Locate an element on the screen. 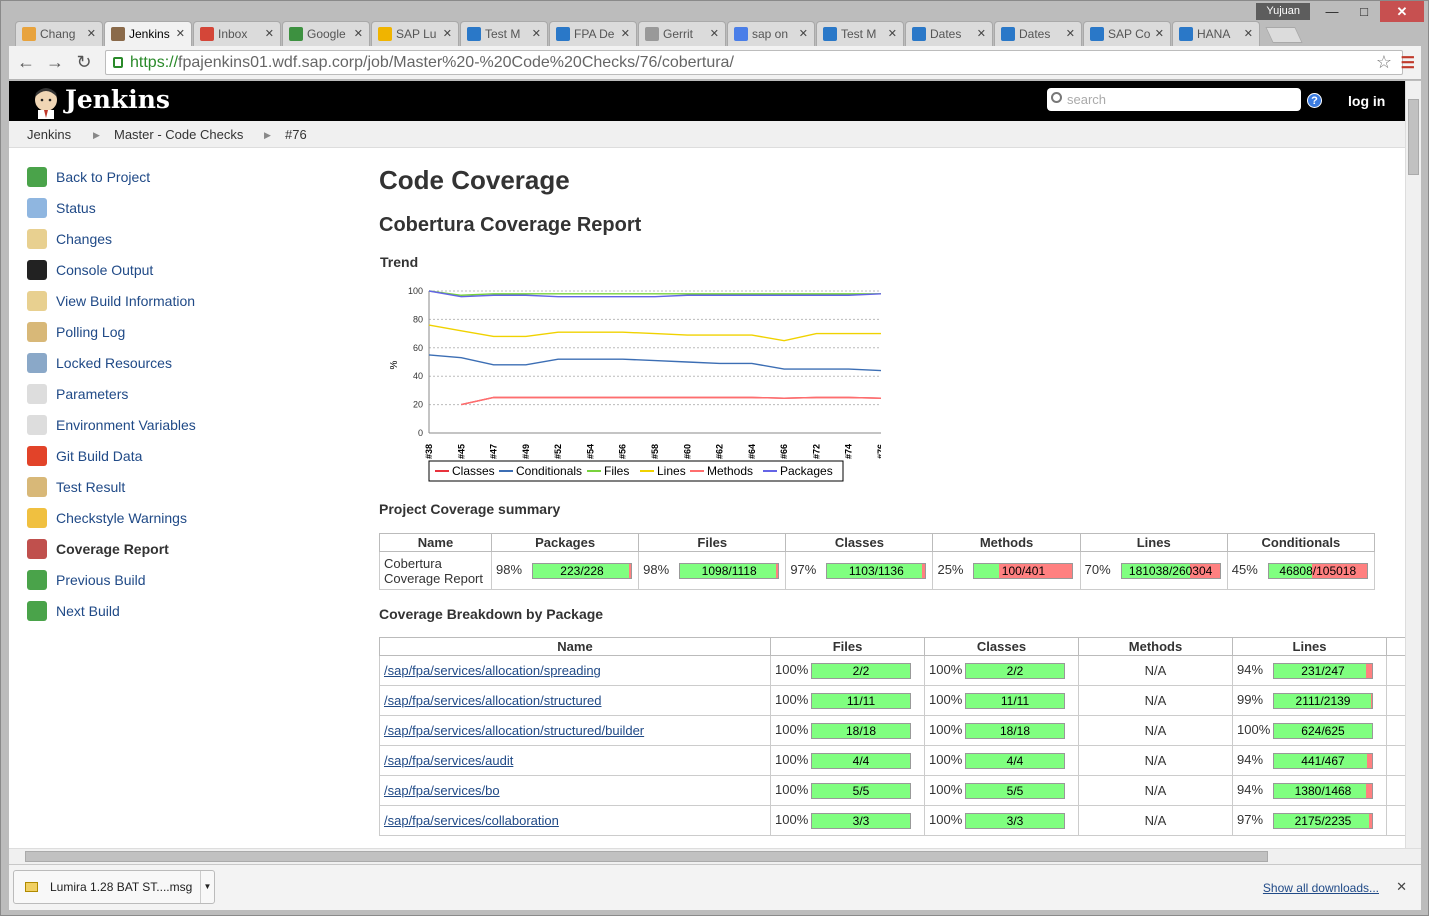 This screenshot has width=1429, height=916. login-link: log in is located at coordinates (1366, 101).